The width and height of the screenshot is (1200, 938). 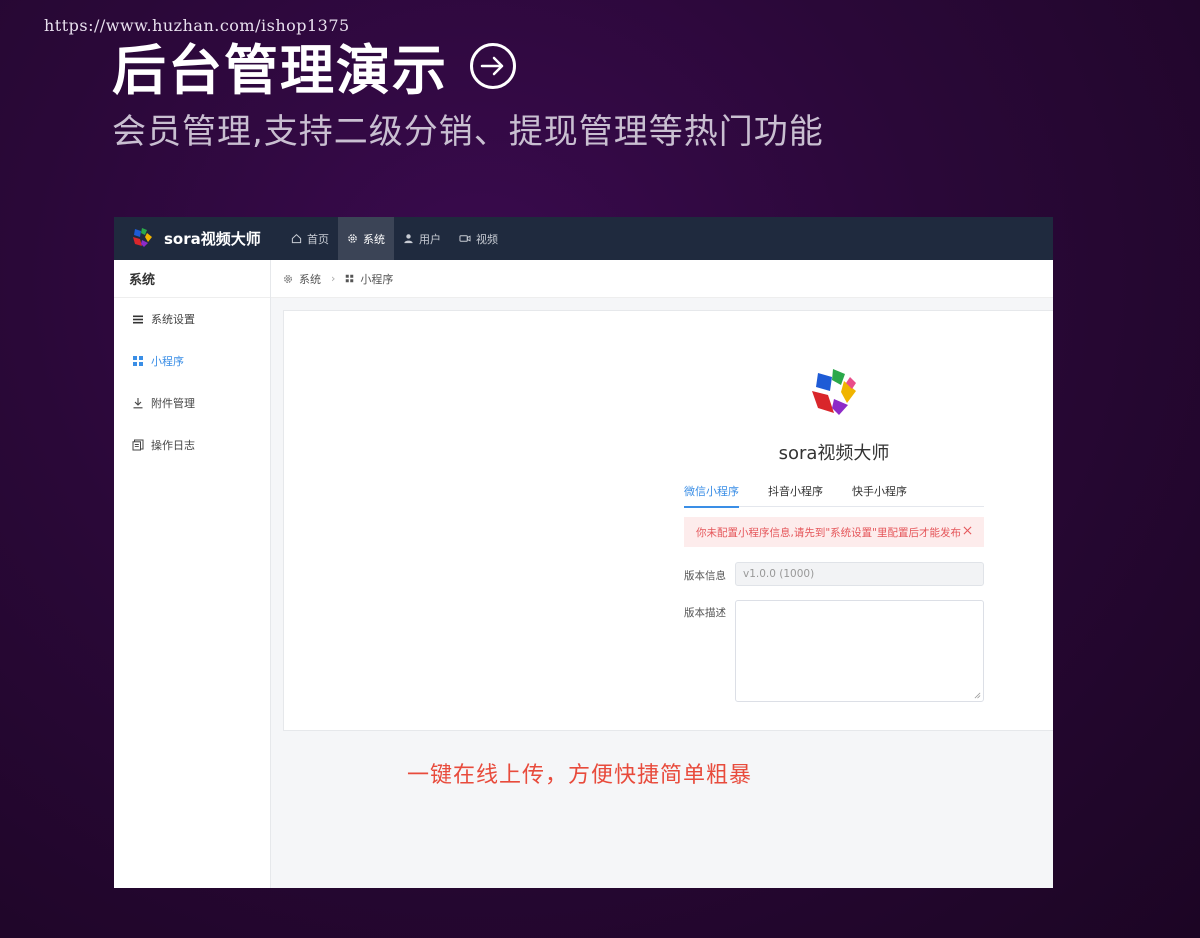 What do you see at coordinates (859, 651) in the screenshot?
I see `description-textarea` at bounding box center [859, 651].